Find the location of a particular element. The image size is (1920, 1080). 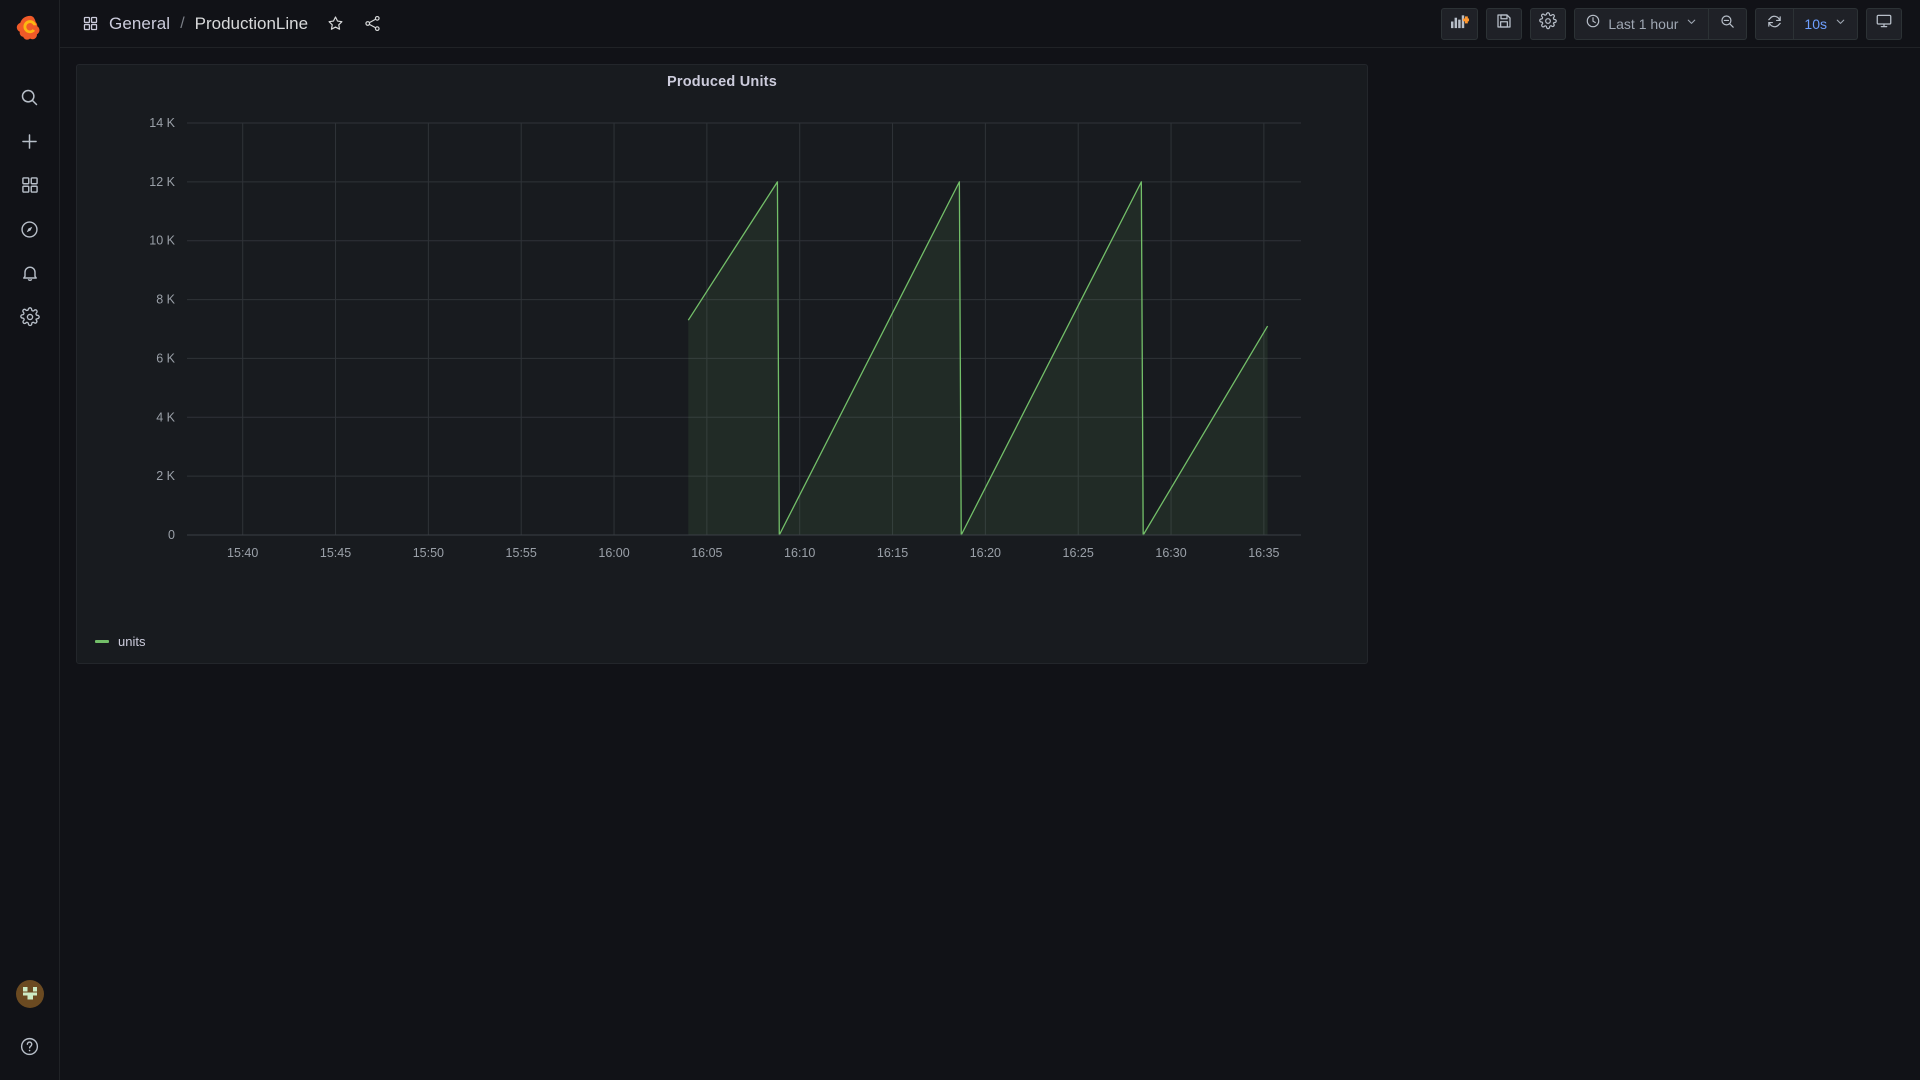

sidebar-bottom-group is located at coordinates (30, 1024).